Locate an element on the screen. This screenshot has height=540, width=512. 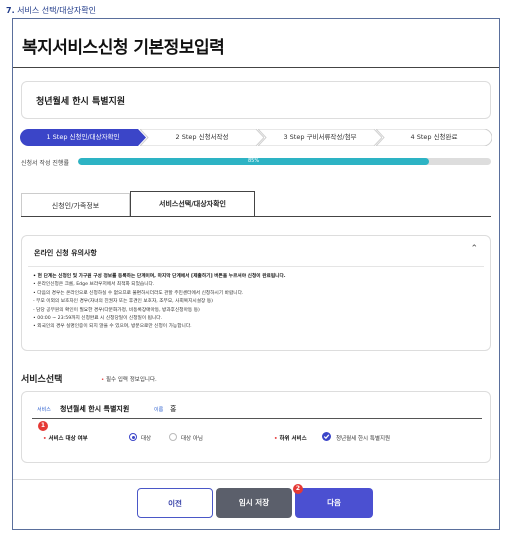
annotation-badge-2: 2 is located at coordinates (298, 489).